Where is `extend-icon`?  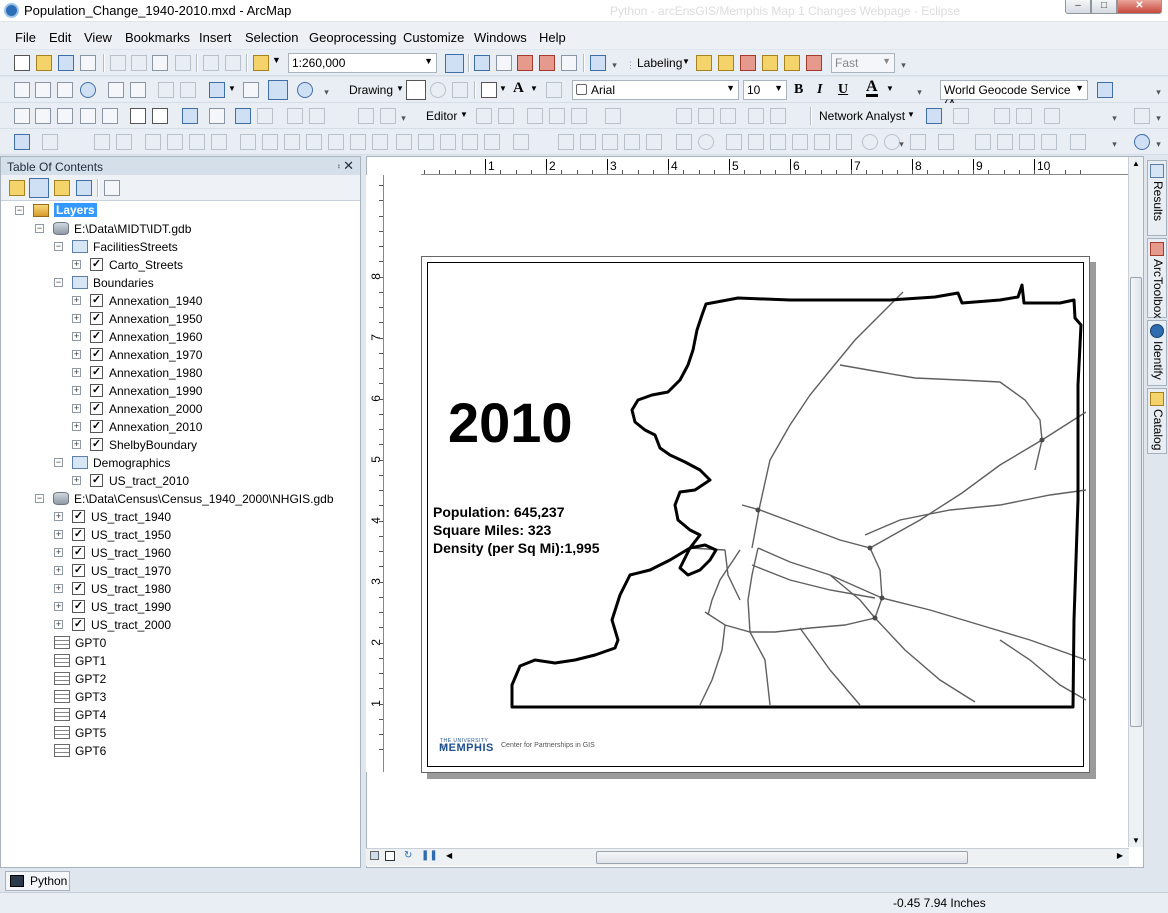 extend-icon is located at coordinates (610, 142).